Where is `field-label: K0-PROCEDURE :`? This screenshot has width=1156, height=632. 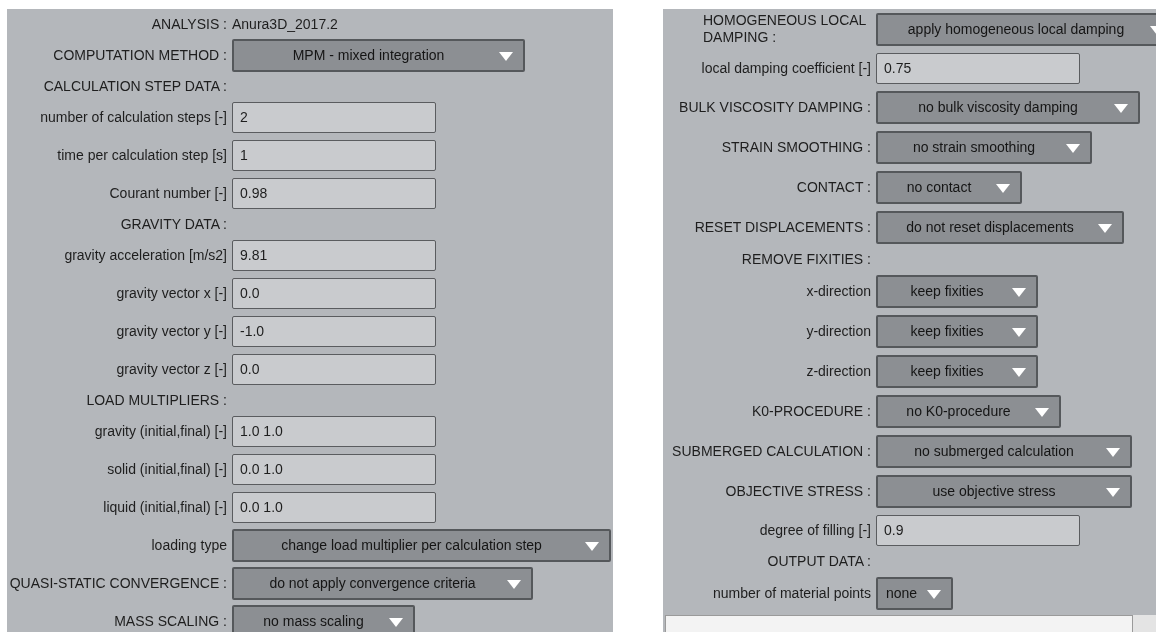 field-label: K0-PROCEDURE : is located at coordinates (811, 411).